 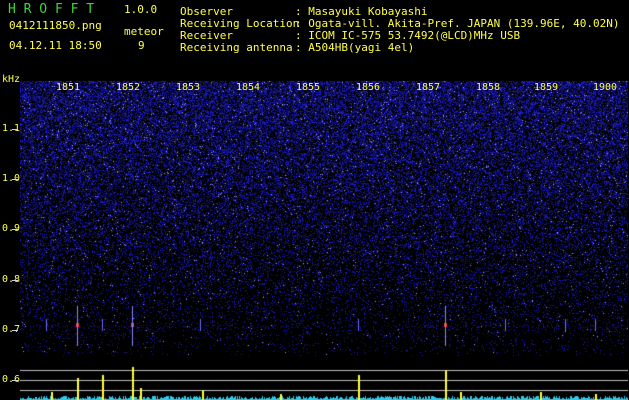 What do you see at coordinates (188, 87) in the screenshot?
I see `x-tick-label: 1853` at bounding box center [188, 87].